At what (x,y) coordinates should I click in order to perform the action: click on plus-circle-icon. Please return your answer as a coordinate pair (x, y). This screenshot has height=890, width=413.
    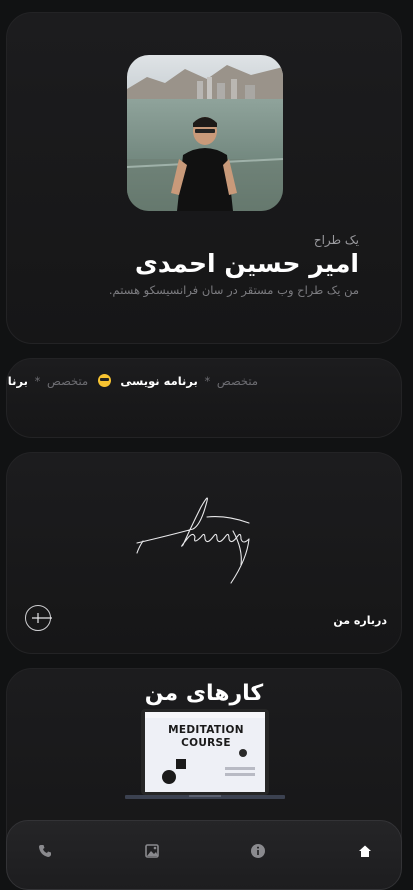
    Looking at the image, I should click on (46, 618).